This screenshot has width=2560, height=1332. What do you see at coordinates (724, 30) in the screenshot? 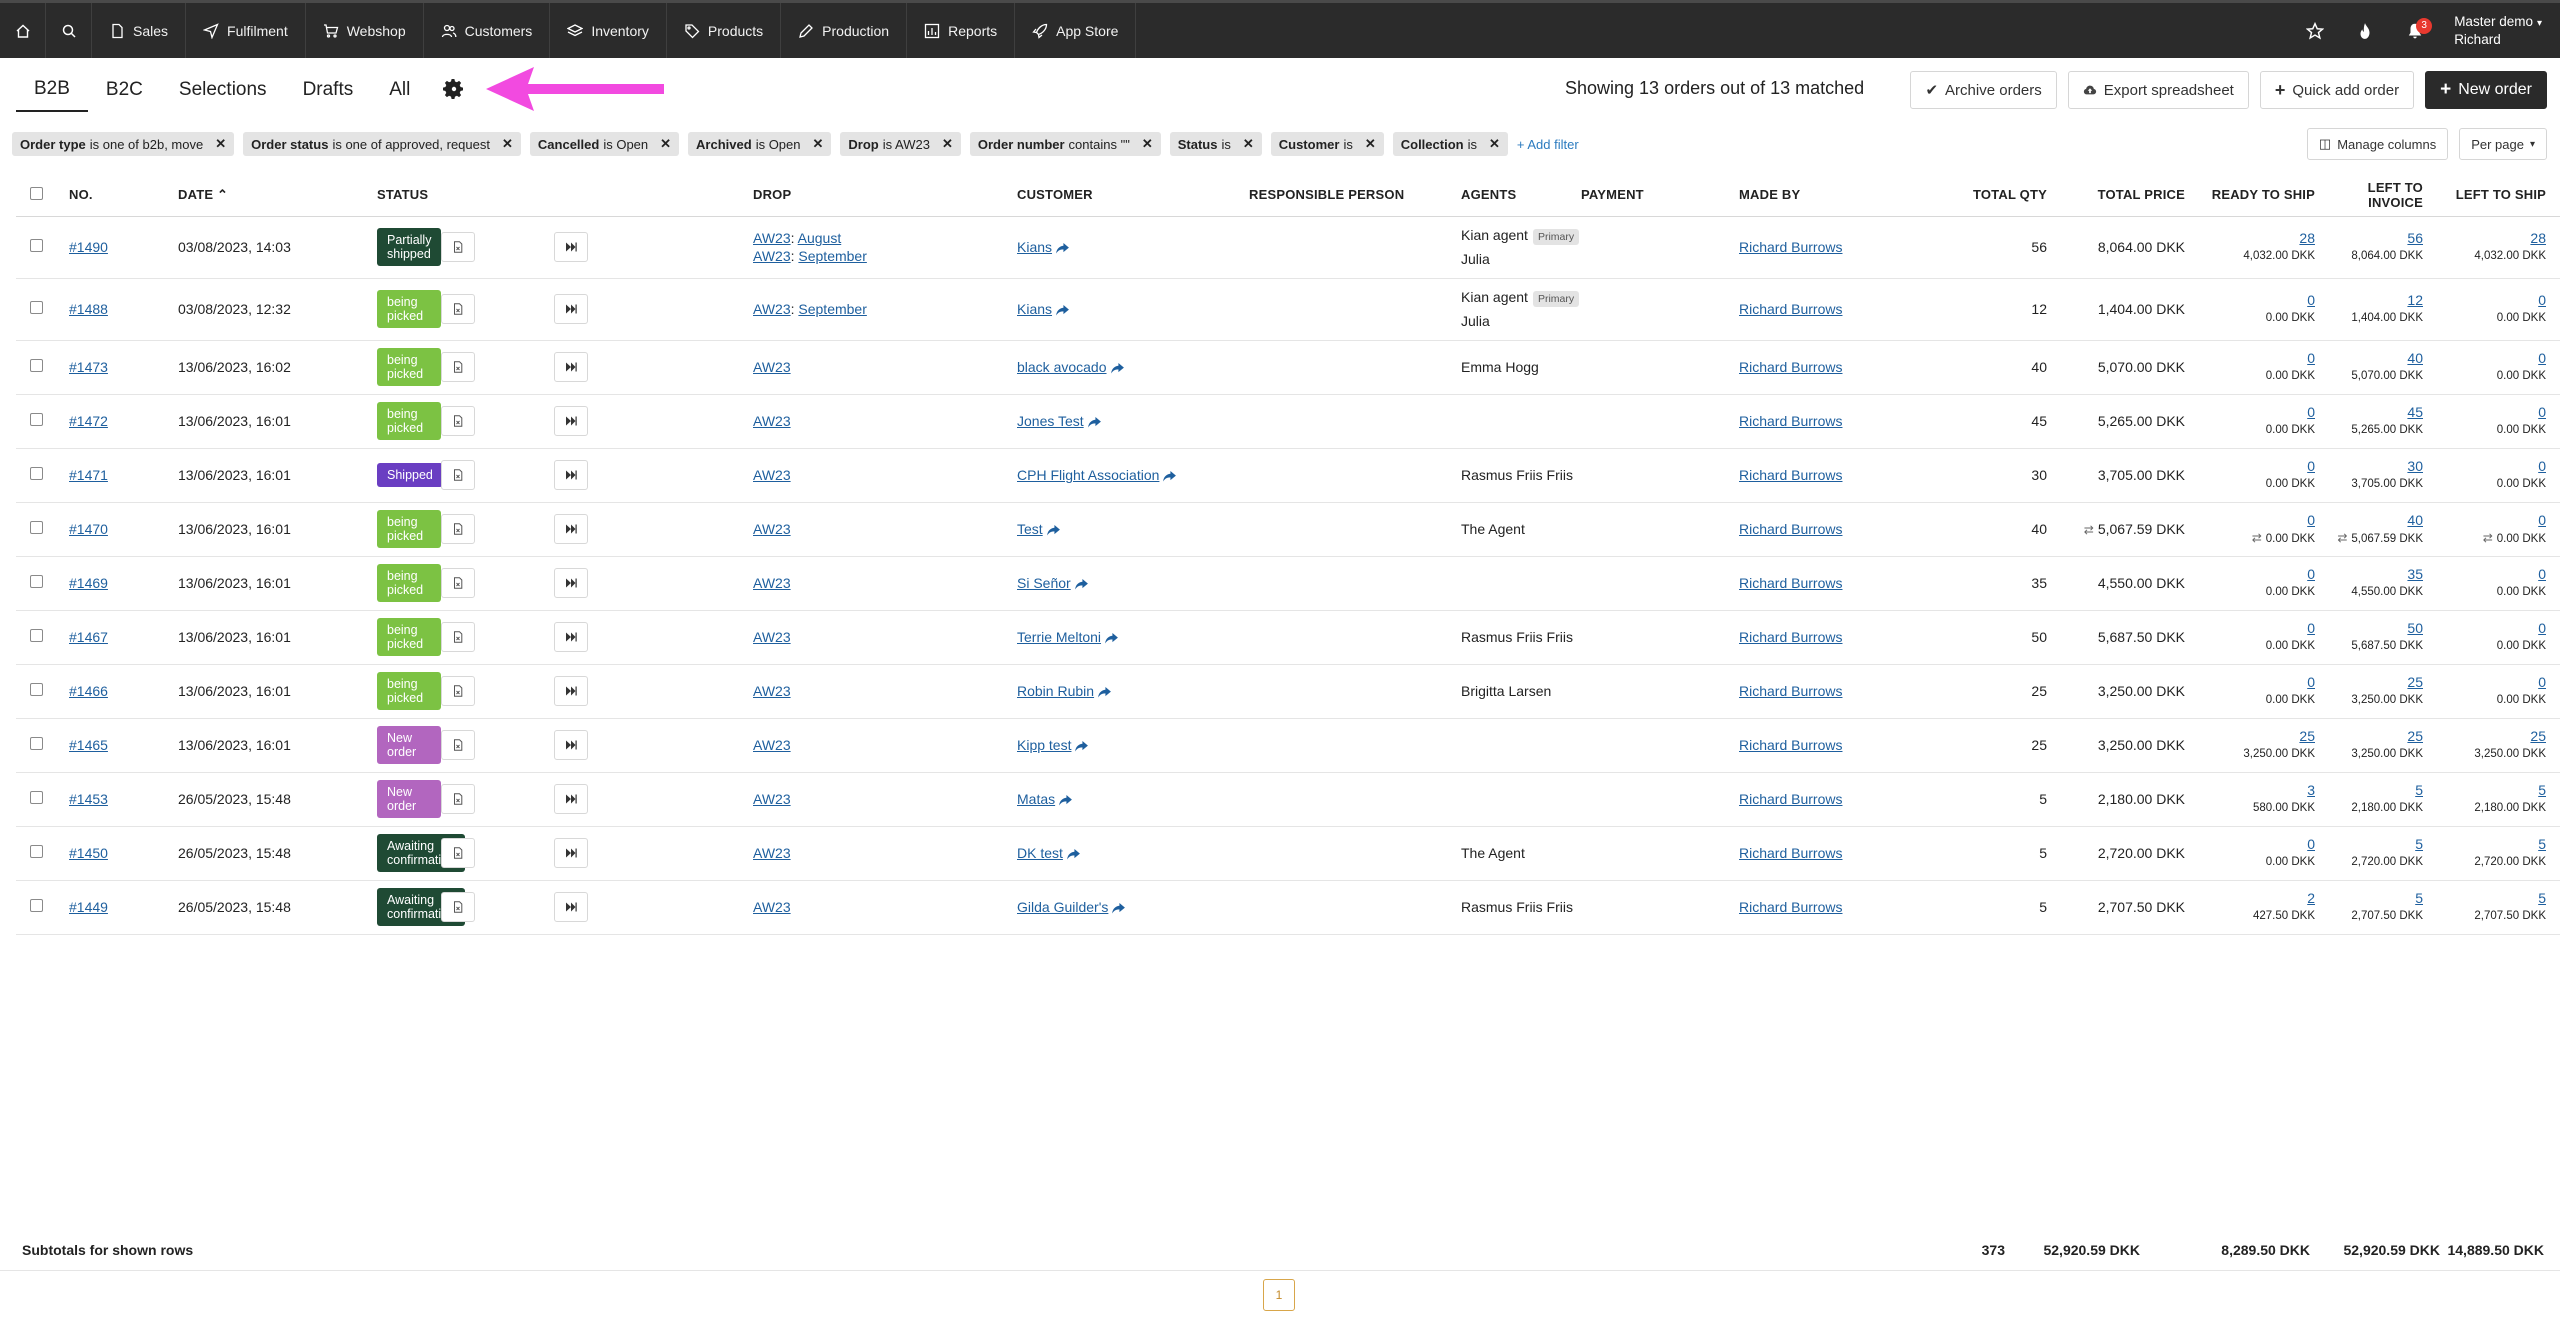
I see `nav-item-products: Products` at bounding box center [724, 30].